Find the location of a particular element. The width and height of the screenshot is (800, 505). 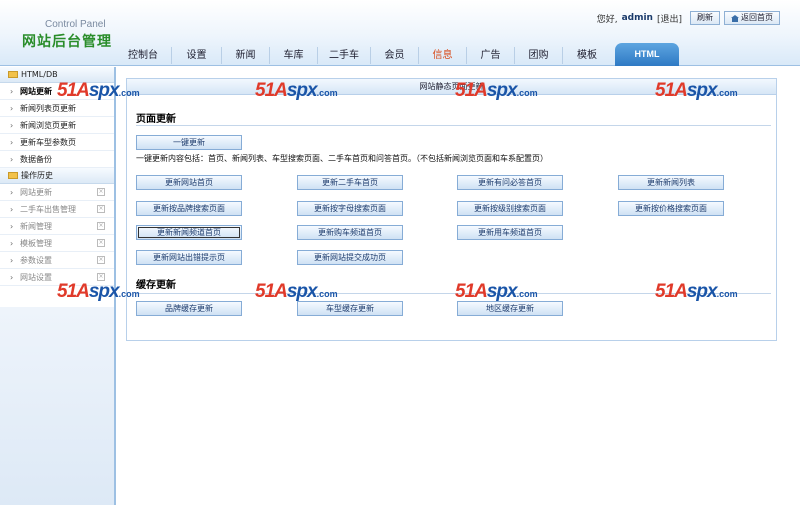

nav-news: 新闻 is located at coordinates (246, 55).